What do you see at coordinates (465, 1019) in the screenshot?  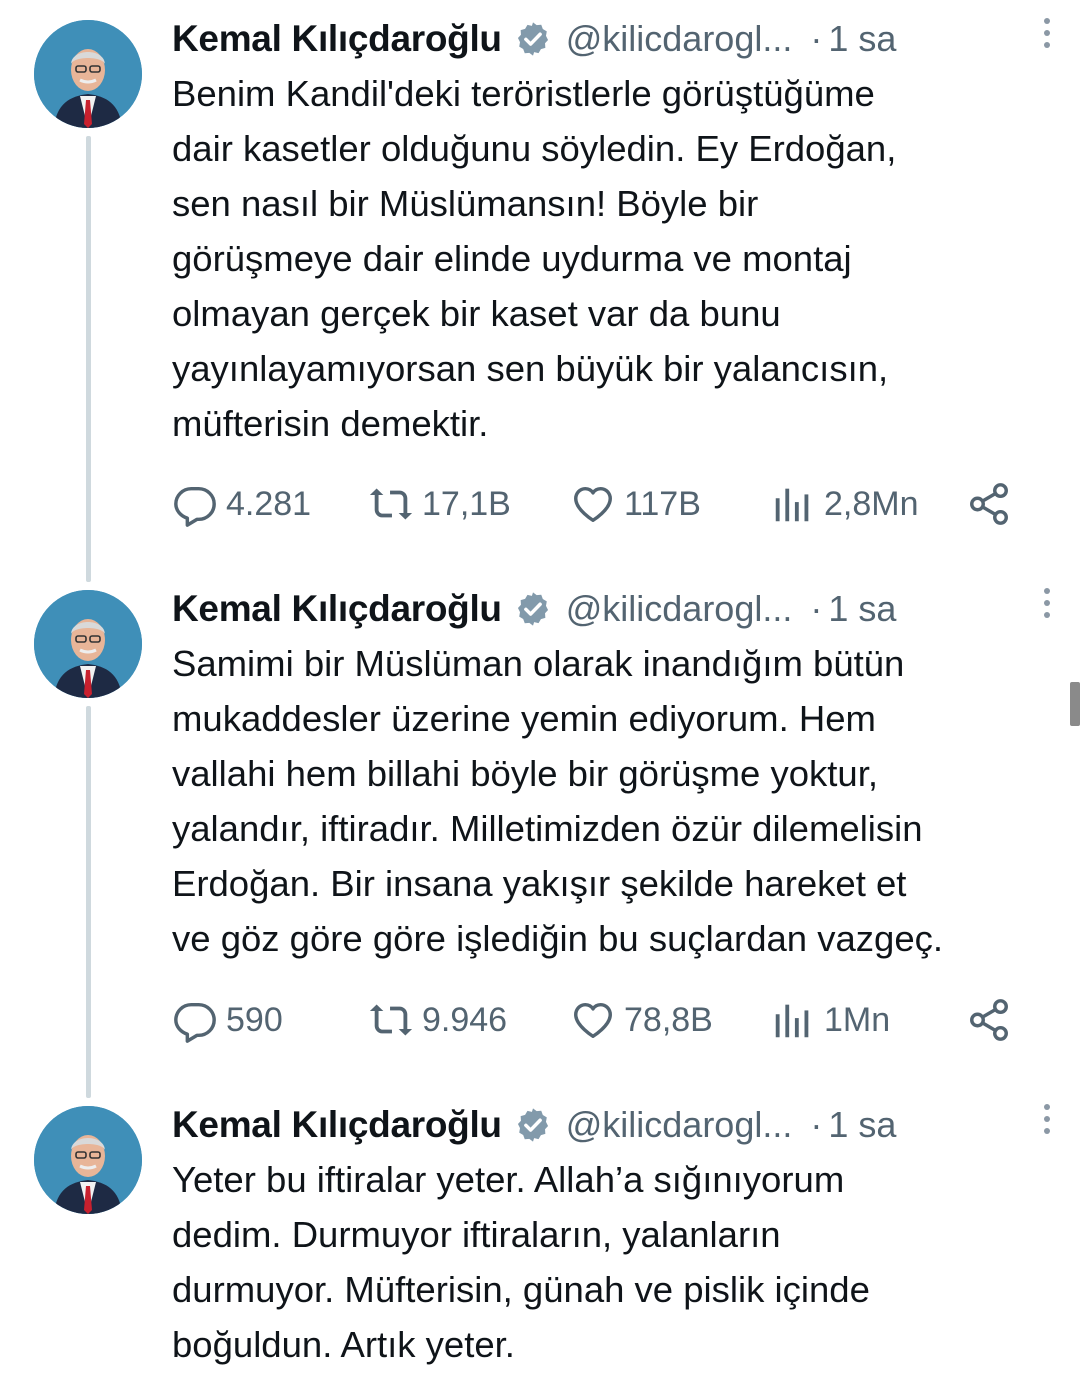 I see `retweet-count: 9.946` at bounding box center [465, 1019].